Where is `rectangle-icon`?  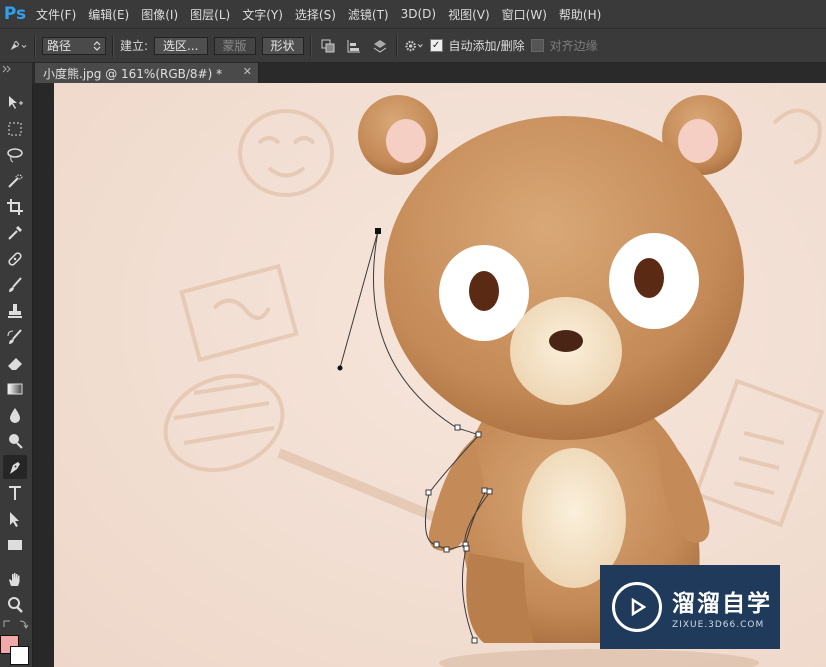
rectangle-icon is located at coordinates (15, 545).